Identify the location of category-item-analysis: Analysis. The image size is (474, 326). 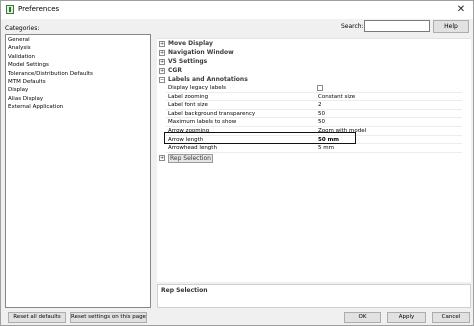
(78, 48).